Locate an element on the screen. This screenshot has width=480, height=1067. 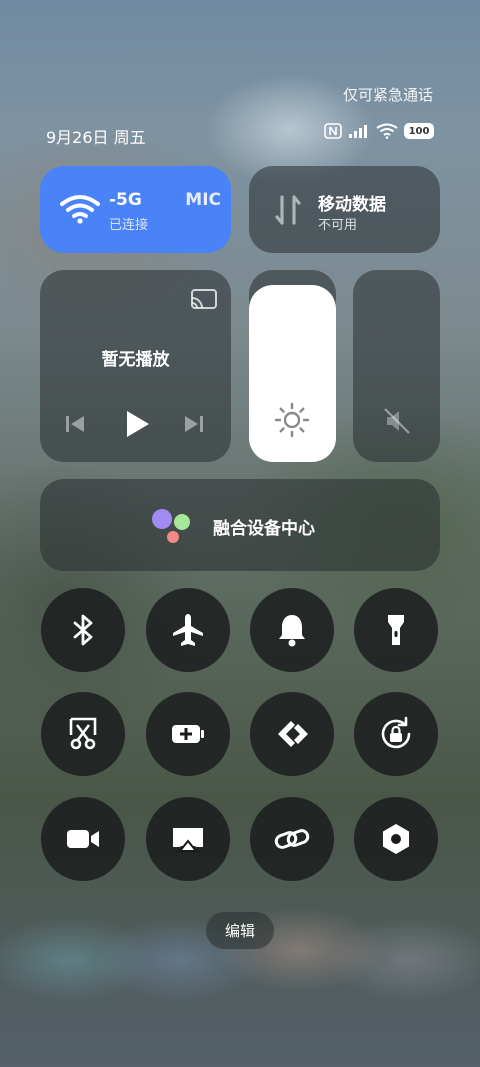
volume-slider is located at coordinates (396, 366).